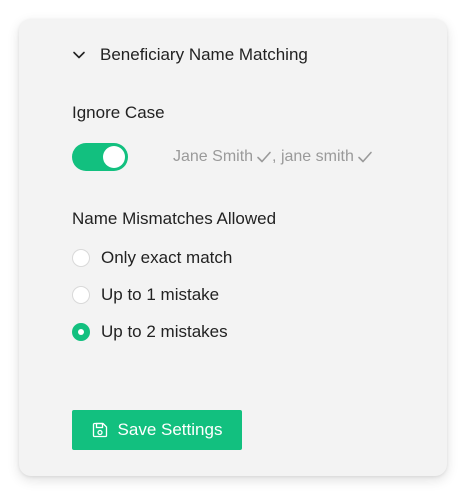 The height and width of the screenshot is (497, 467). I want to click on save-button-label: Save Settings, so click(170, 429).